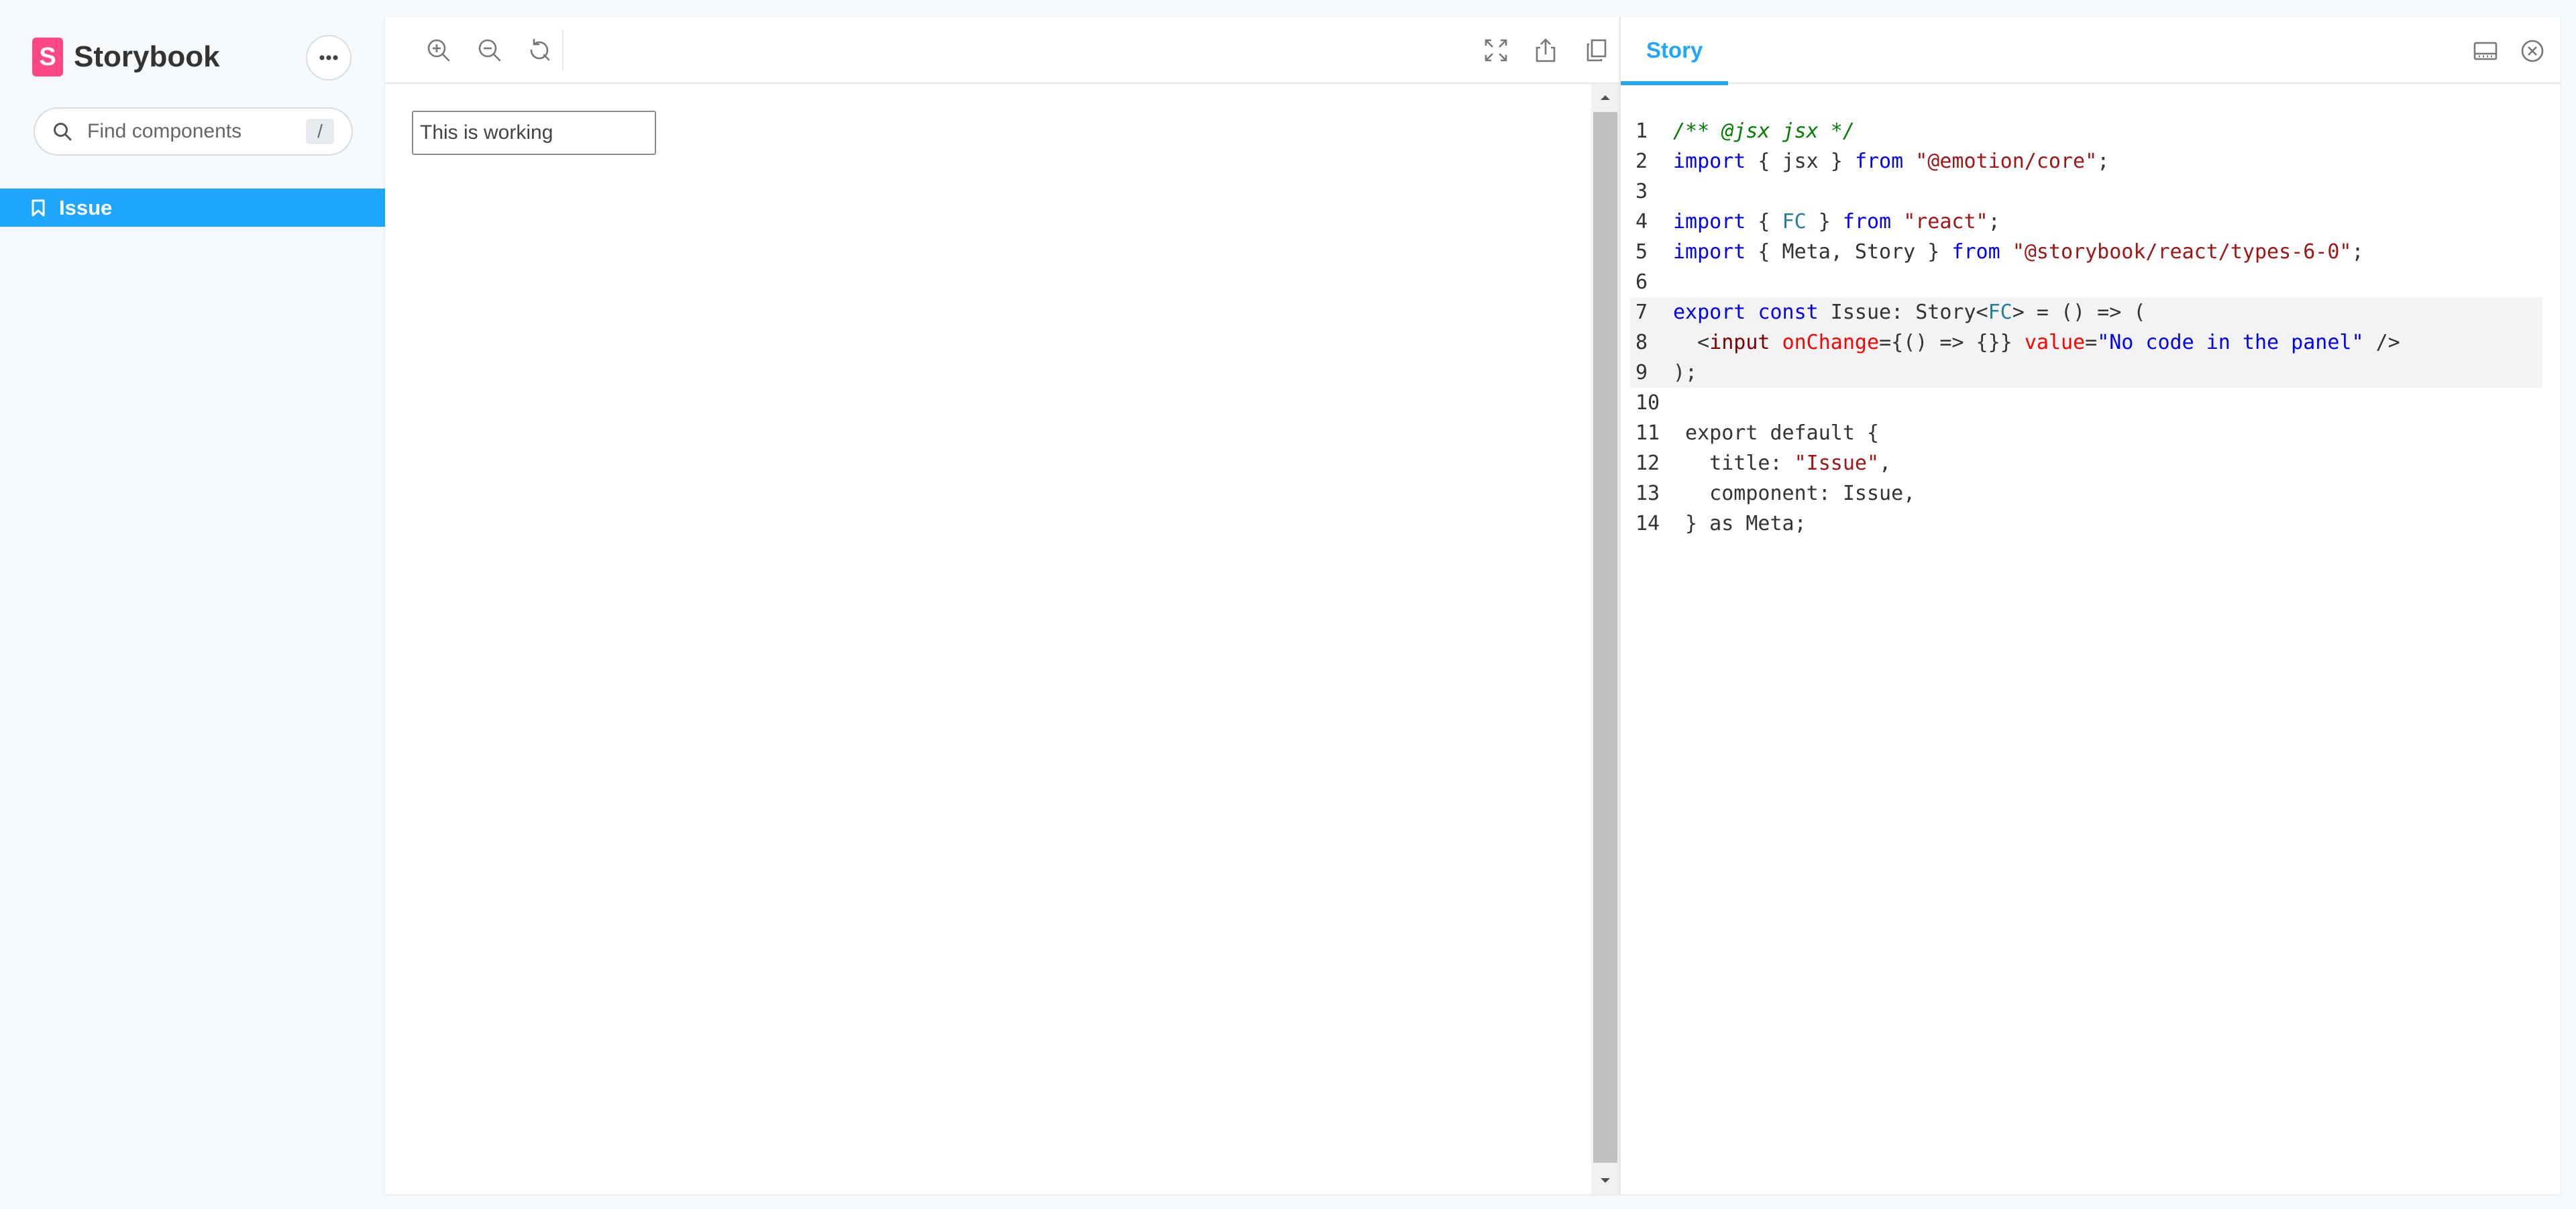  What do you see at coordinates (1885, 463) in the screenshot?
I see `code-token: ,` at bounding box center [1885, 463].